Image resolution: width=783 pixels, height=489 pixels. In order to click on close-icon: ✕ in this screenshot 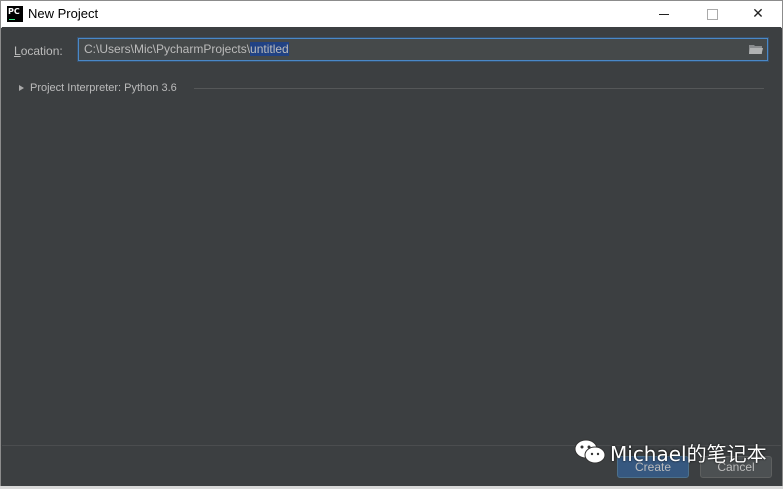, I will do `click(758, 14)`.